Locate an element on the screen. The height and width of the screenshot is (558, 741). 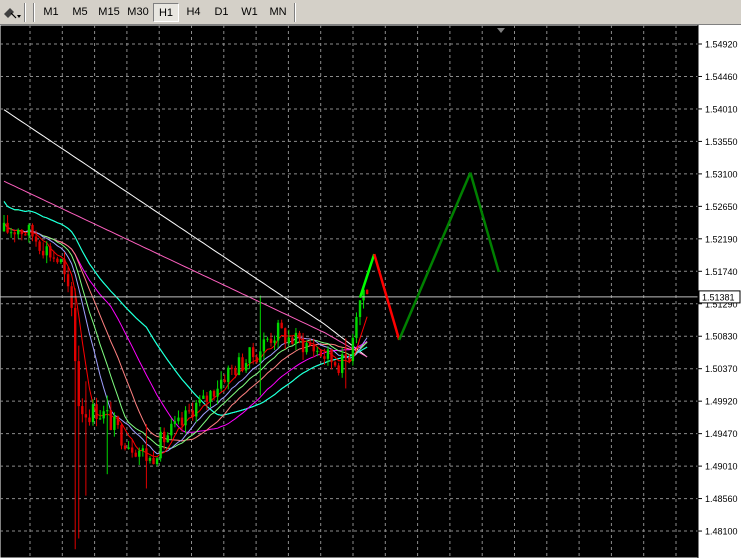
timeframe-button-m5: M5 is located at coordinates (80, 12).